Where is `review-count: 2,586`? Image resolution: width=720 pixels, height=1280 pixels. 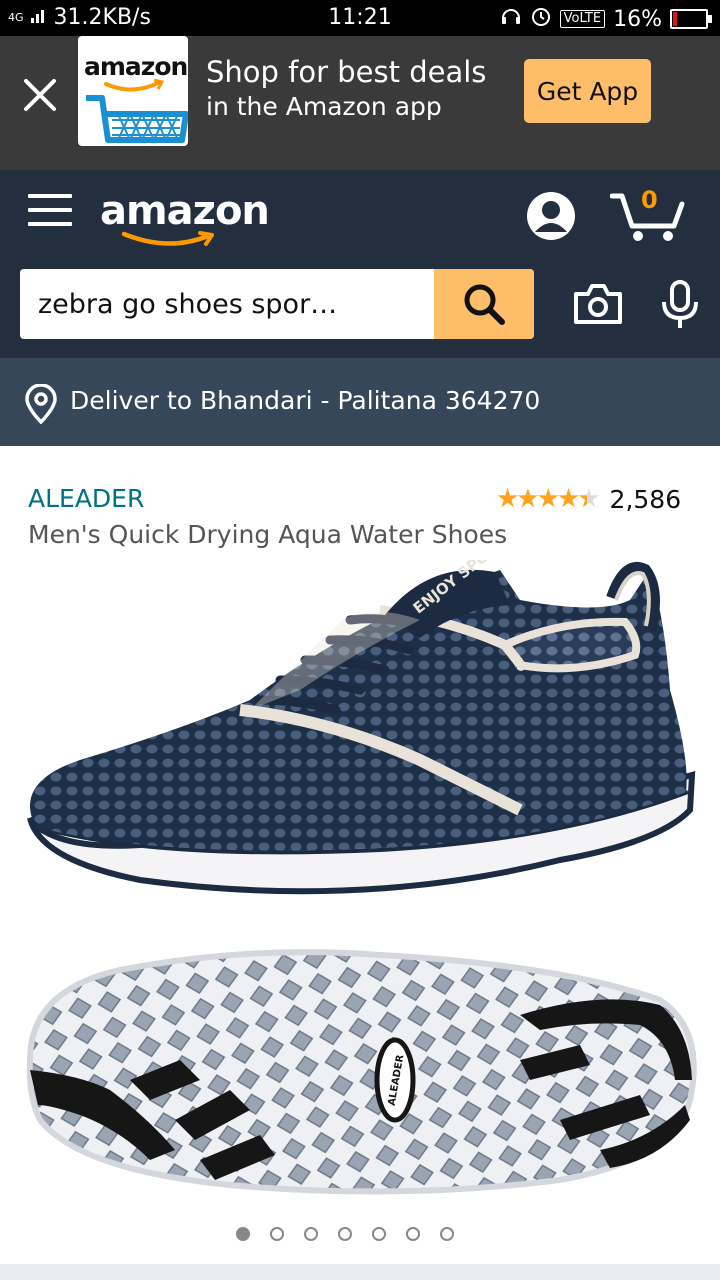 review-count: 2,586 is located at coordinates (645, 499).